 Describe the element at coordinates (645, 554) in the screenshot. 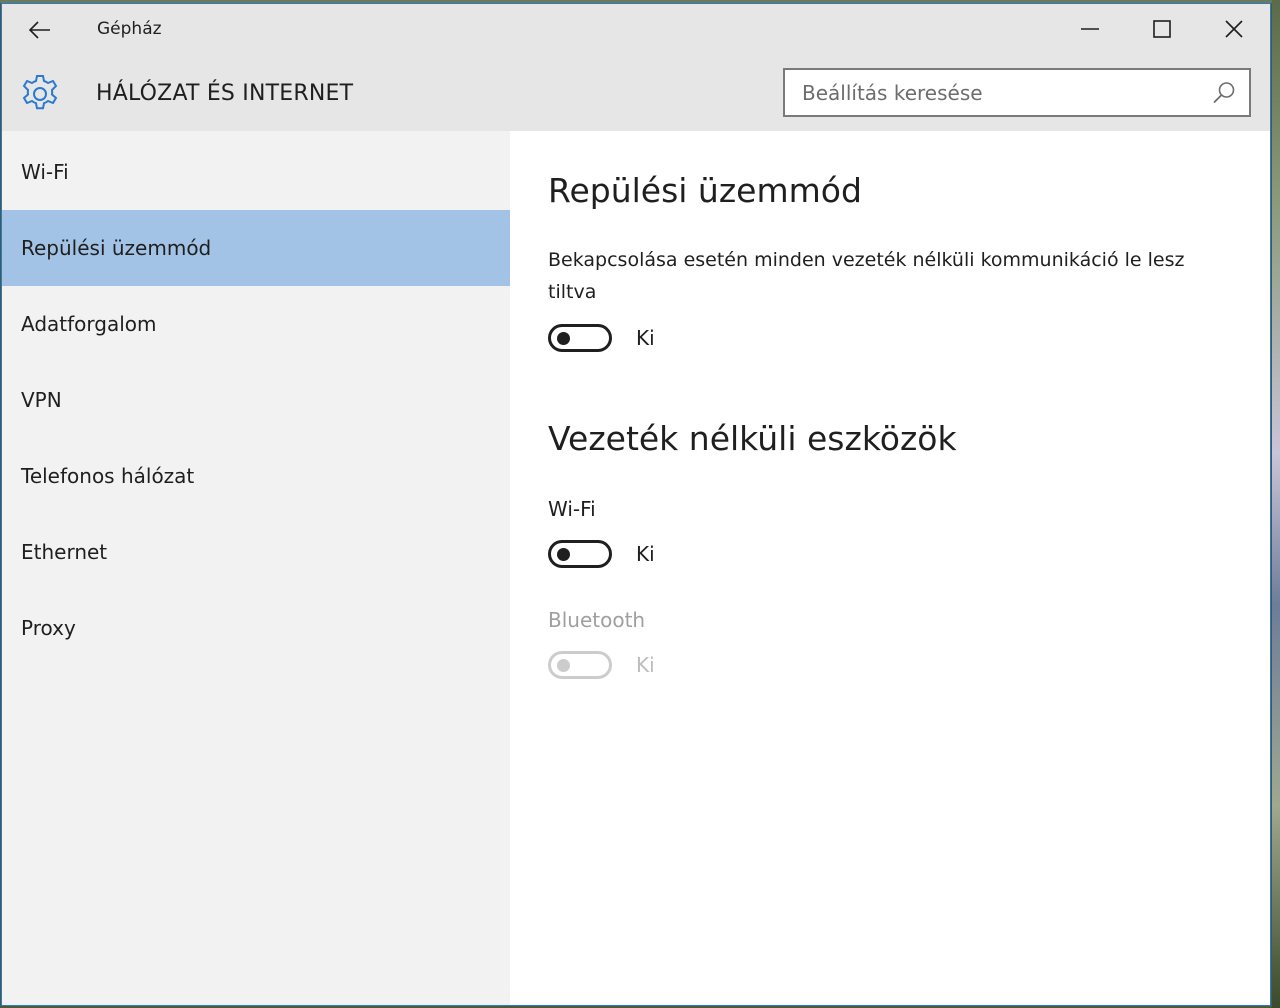

I see `wifi-state: Ki` at that location.